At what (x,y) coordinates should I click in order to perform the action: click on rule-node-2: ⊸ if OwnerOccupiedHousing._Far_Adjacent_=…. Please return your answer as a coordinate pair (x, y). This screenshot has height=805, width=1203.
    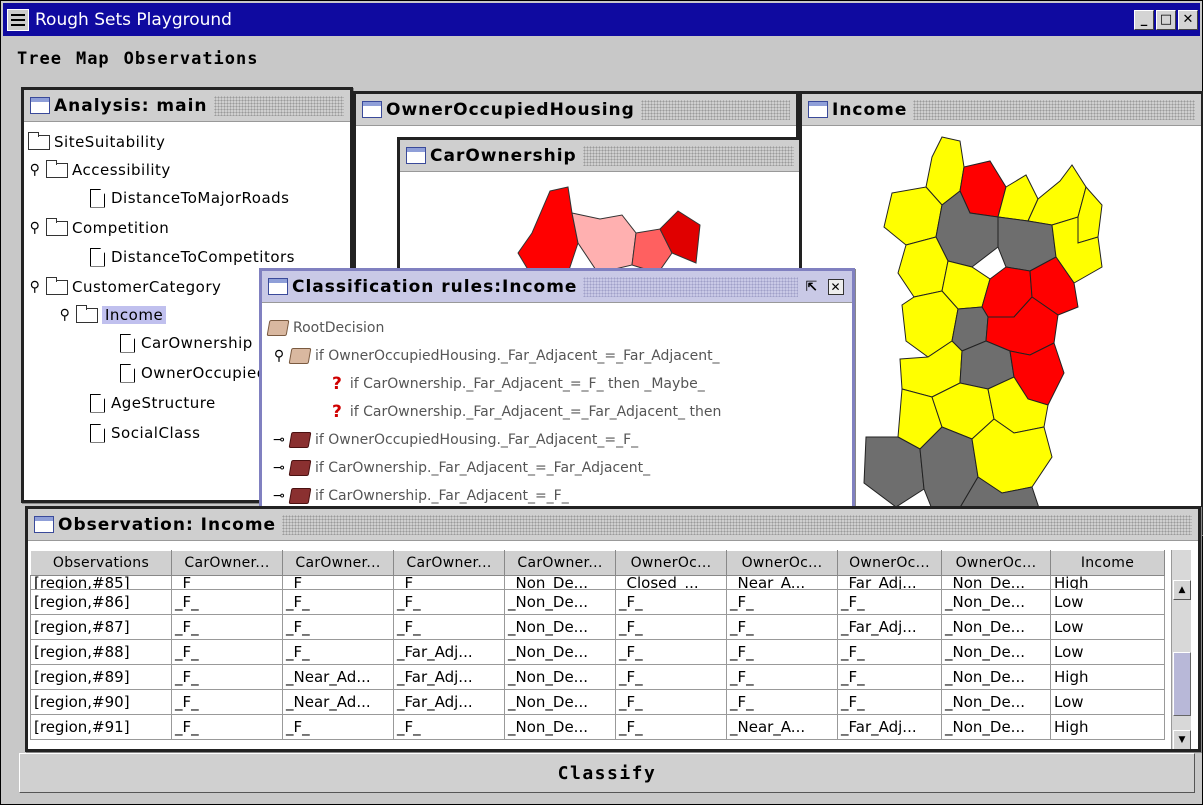
    Looking at the image, I should click on (455, 440).